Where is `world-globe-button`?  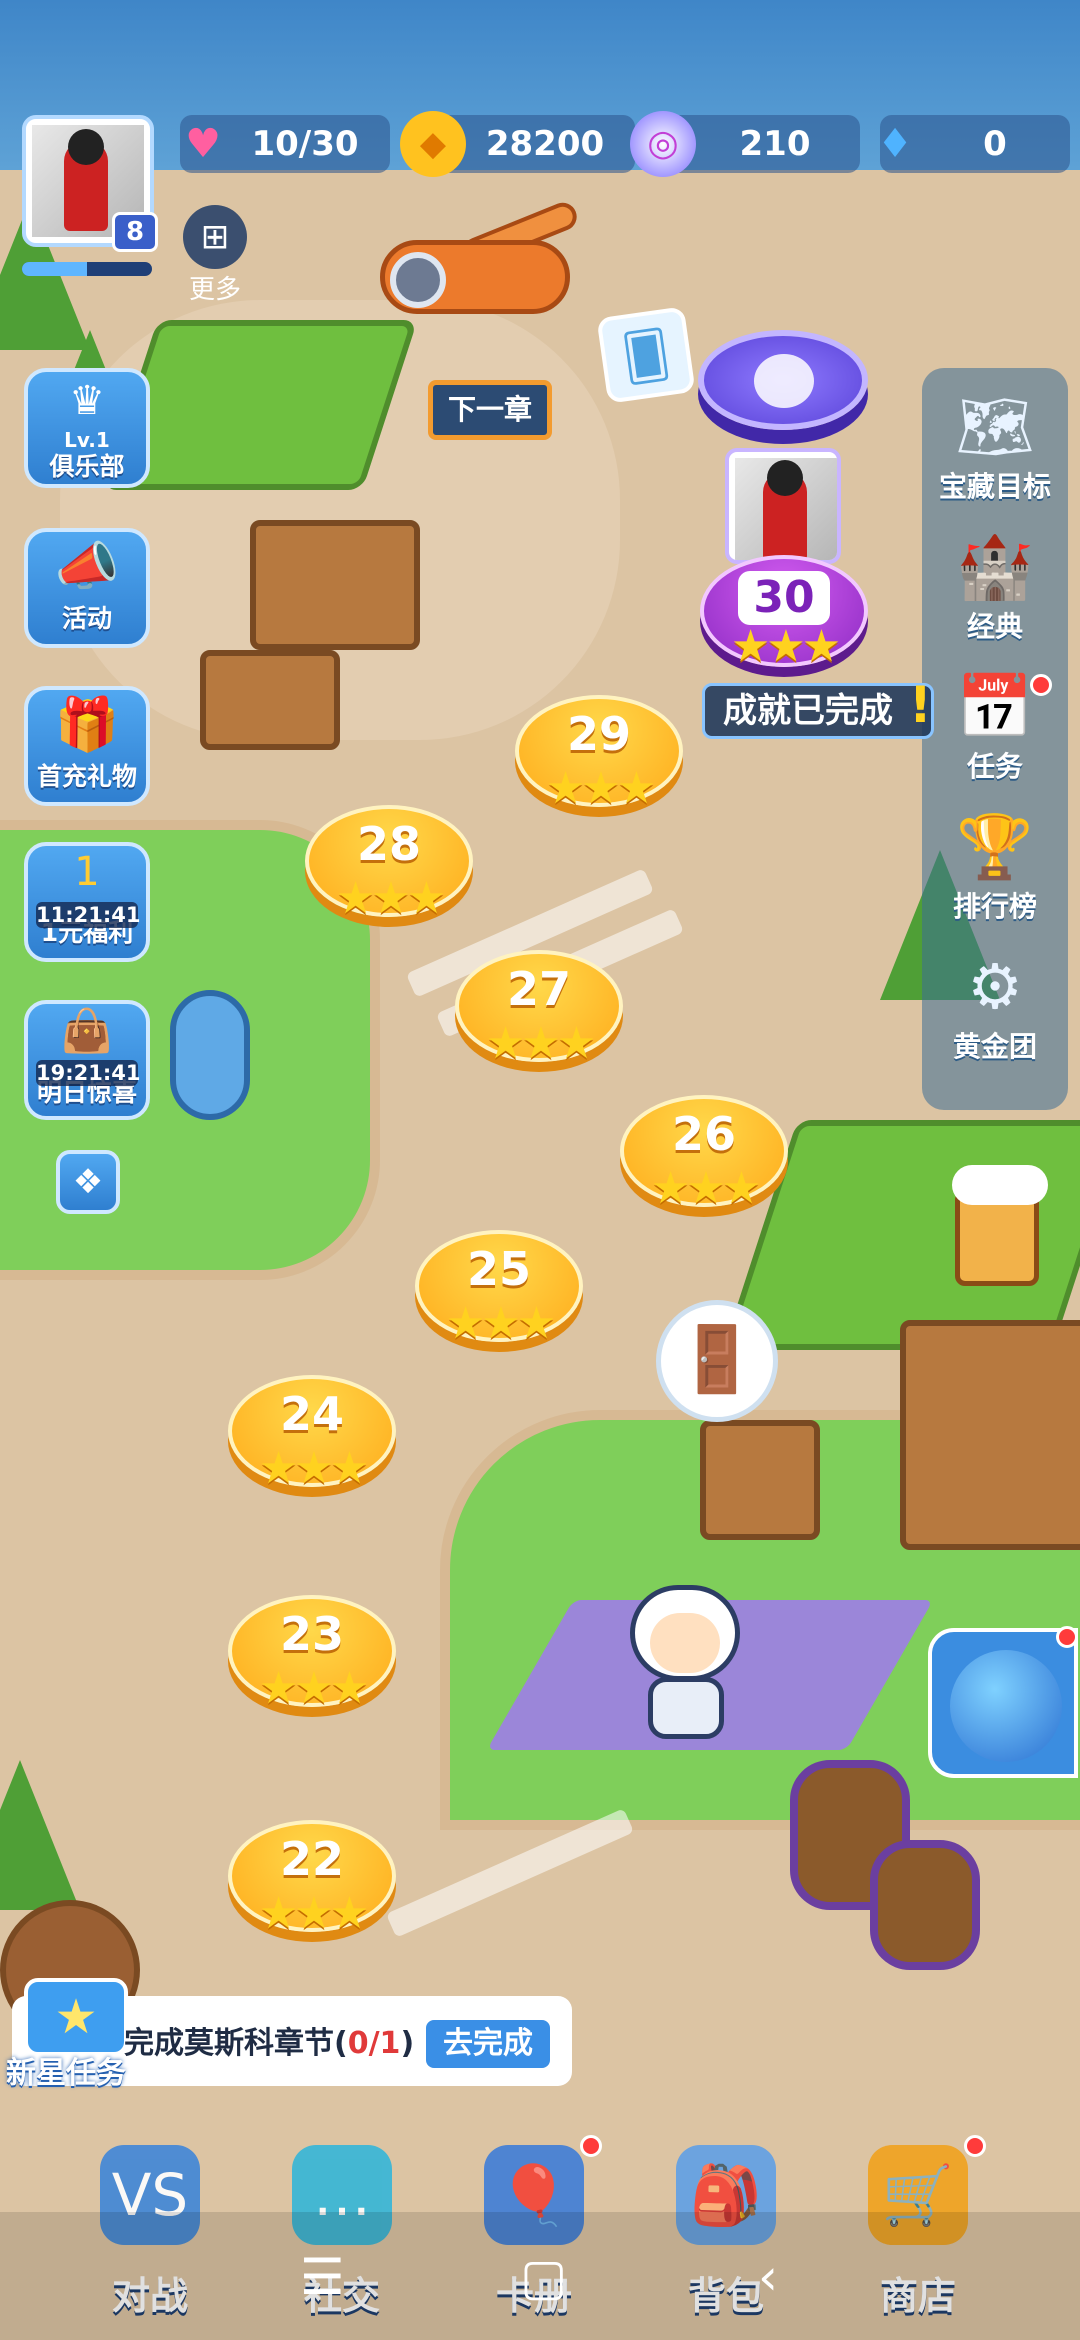
world-globe-button is located at coordinates (1003, 1702).